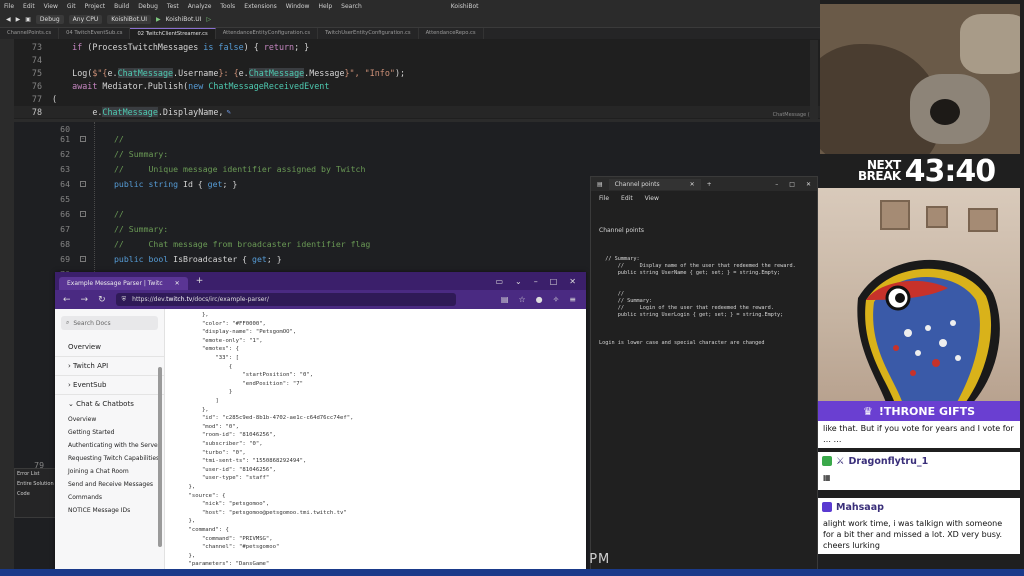 The height and width of the screenshot is (576, 1024). Describe the element at coordinates (109, 497) in the screenshot. I see `docs-subnav-commands: Commands` at that location.